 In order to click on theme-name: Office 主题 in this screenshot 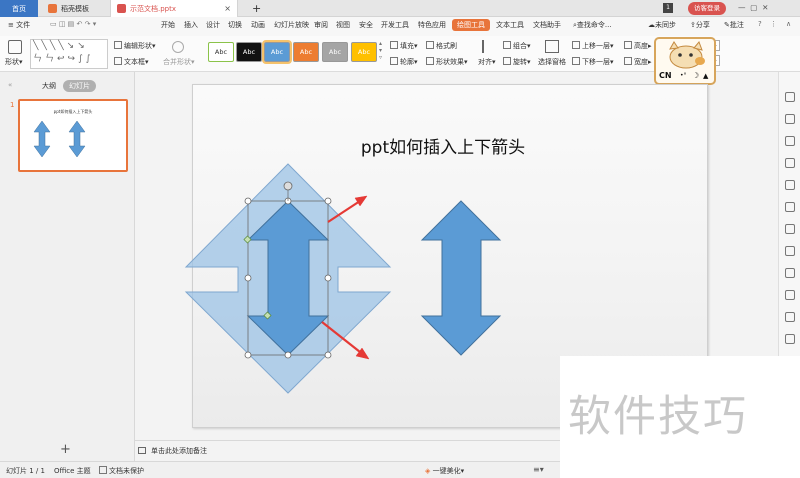, I will do `click(72, 471)`.